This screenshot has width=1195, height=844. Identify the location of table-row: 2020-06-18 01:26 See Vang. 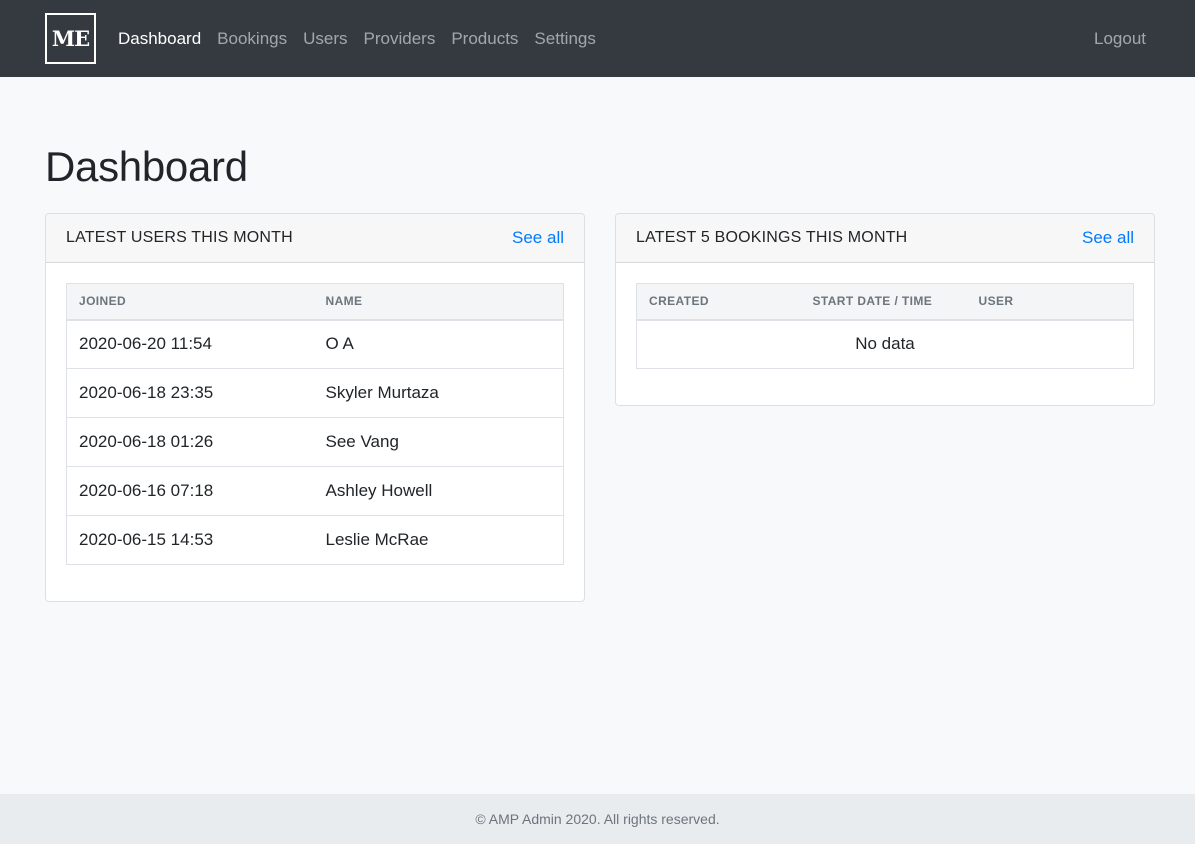
(315, 442).